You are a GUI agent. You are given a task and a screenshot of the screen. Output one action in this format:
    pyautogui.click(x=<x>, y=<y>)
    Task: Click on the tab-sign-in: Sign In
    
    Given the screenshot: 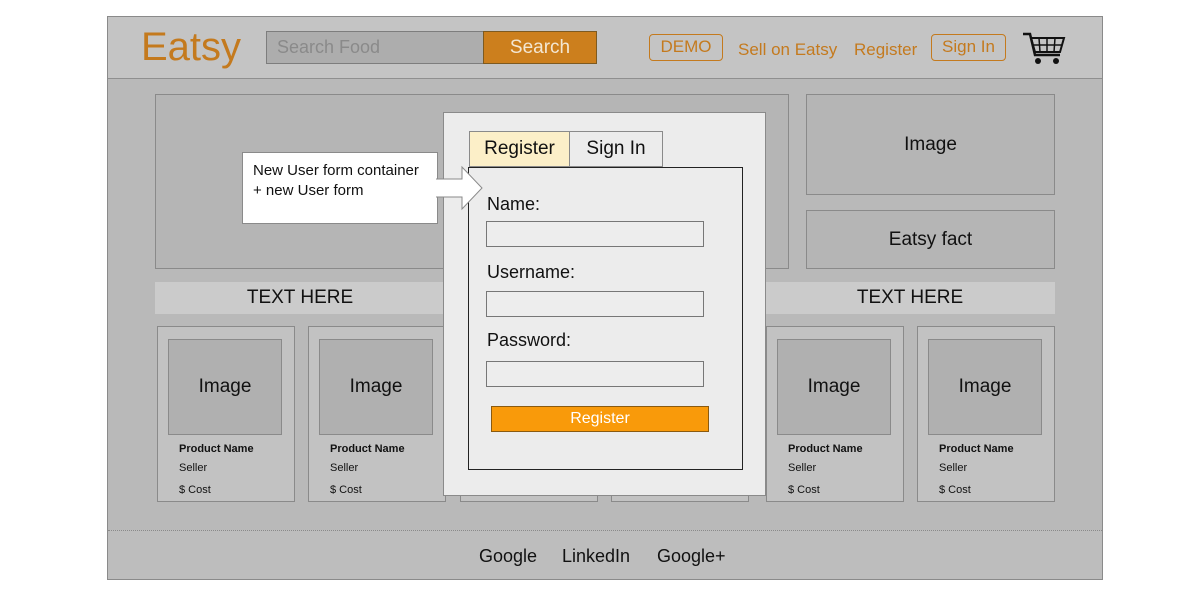 What is the action you would take?
    pyautogui.click(x=616, y=149)
    